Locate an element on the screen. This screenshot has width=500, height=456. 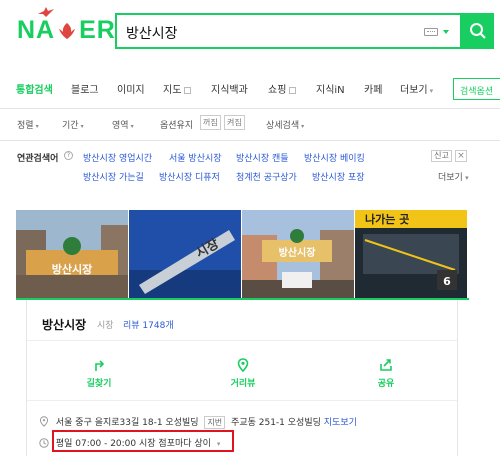
place-category: 시장 is located at coordinates (105, 326).